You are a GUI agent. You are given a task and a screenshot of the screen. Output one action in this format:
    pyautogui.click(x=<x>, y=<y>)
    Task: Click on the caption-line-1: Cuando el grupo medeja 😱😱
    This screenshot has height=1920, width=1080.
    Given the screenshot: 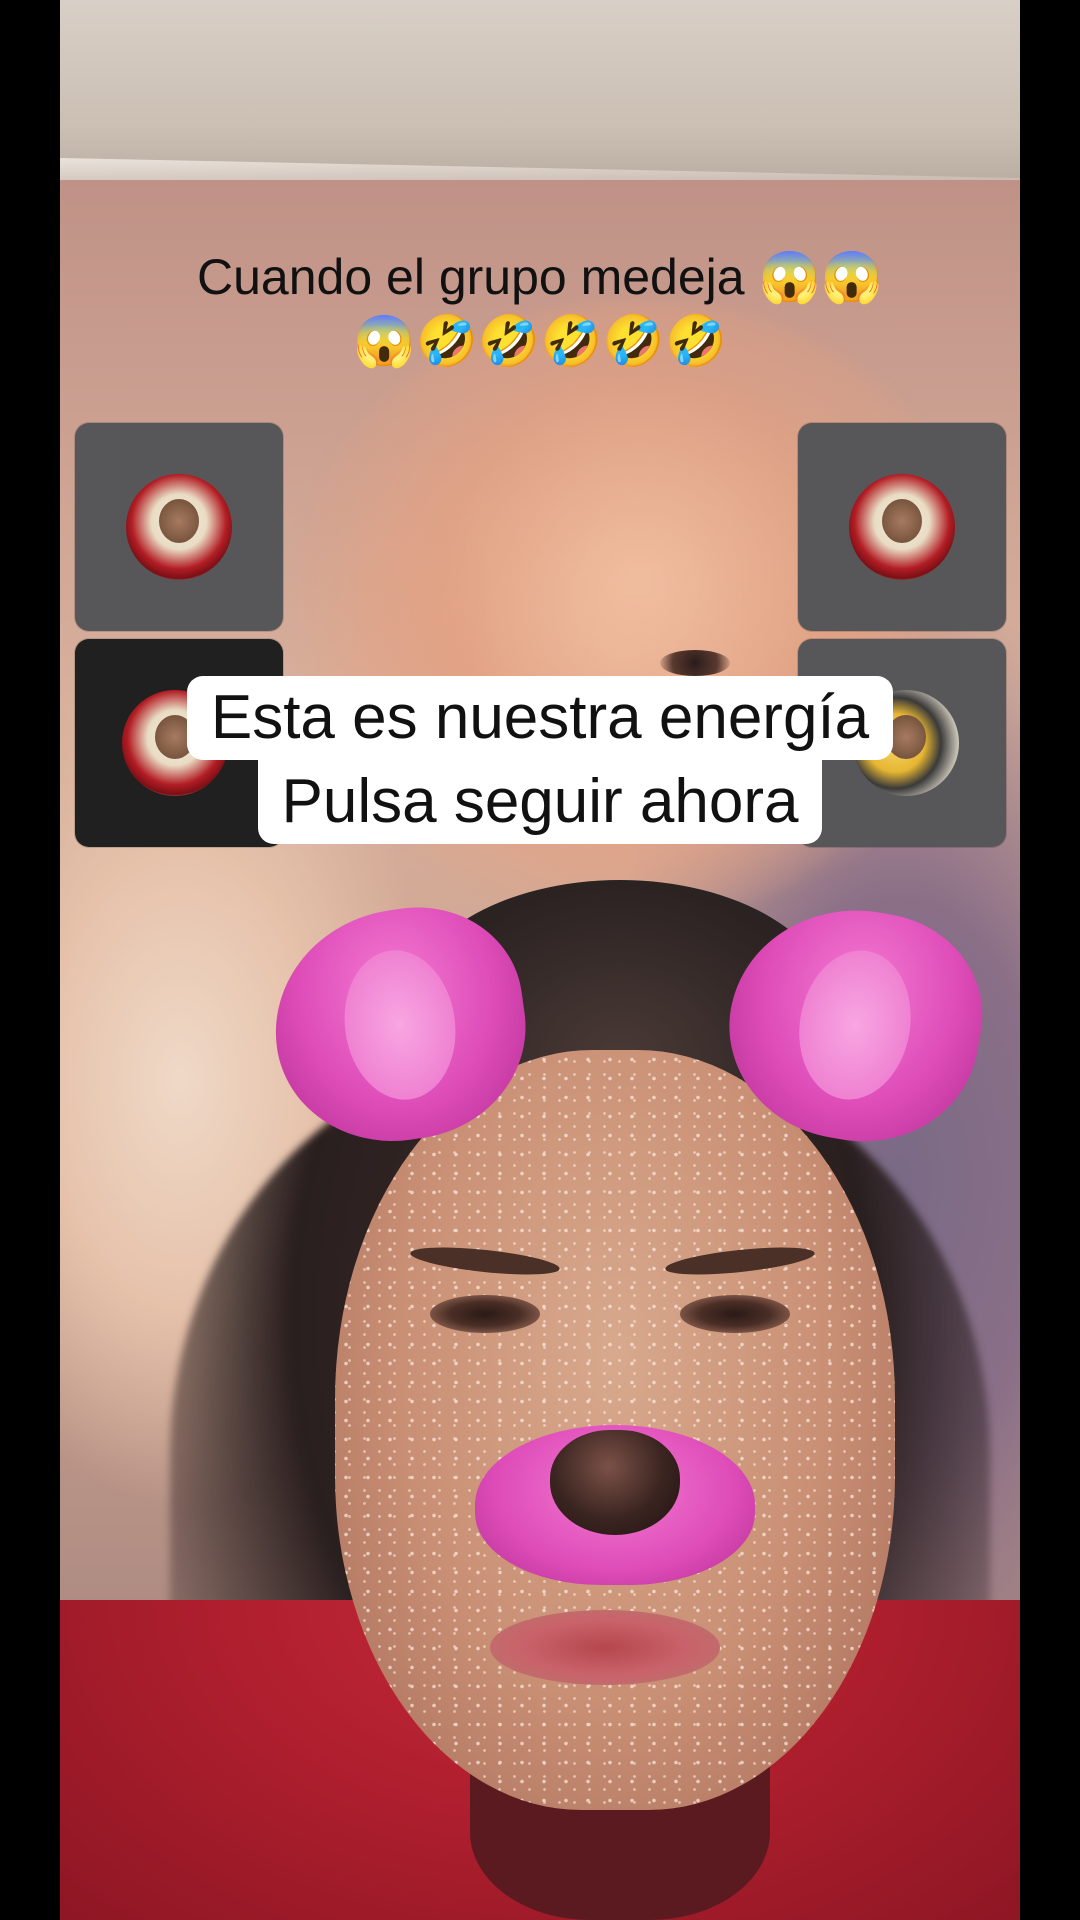 What is the action you would take?
    pyautogui.click(x=539, y=277)
    